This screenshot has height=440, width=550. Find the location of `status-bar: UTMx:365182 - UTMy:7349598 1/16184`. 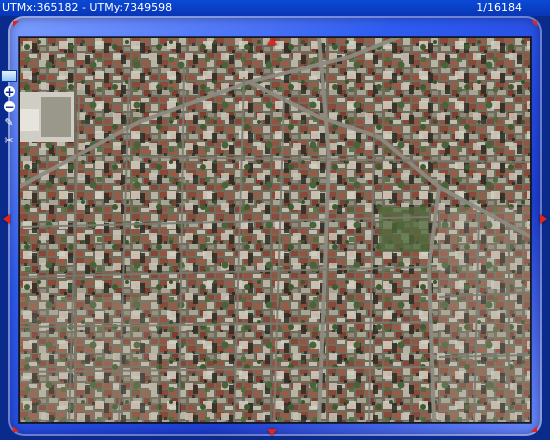

status-bar: UTMx:365182 - UTMy:7349598 1/16184 is located at coordinates (275, 8).